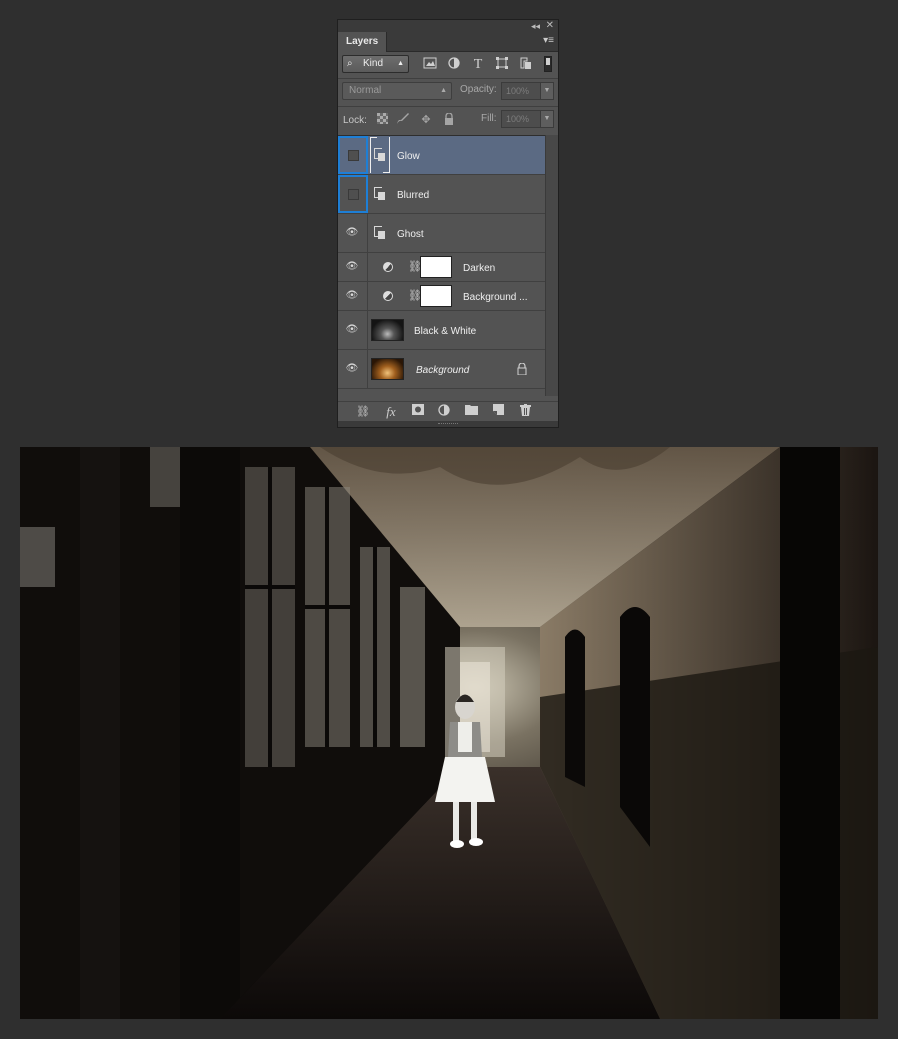 This screenshot has height=1039, width=898. What do you see at coordinates (350, 63) in the screenshot?
I see `search-icon: ⌕` at bounding box center [350, 63].